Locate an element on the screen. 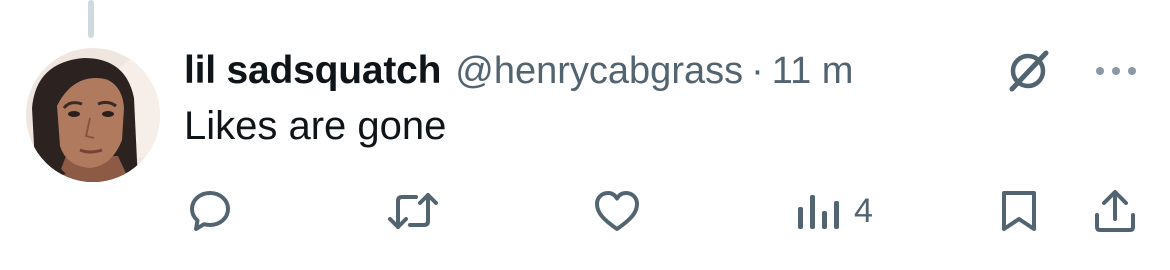  tweet-header: lil sadsquatch @henrycabgrass · 11 m is located at coordinates (518, 71).